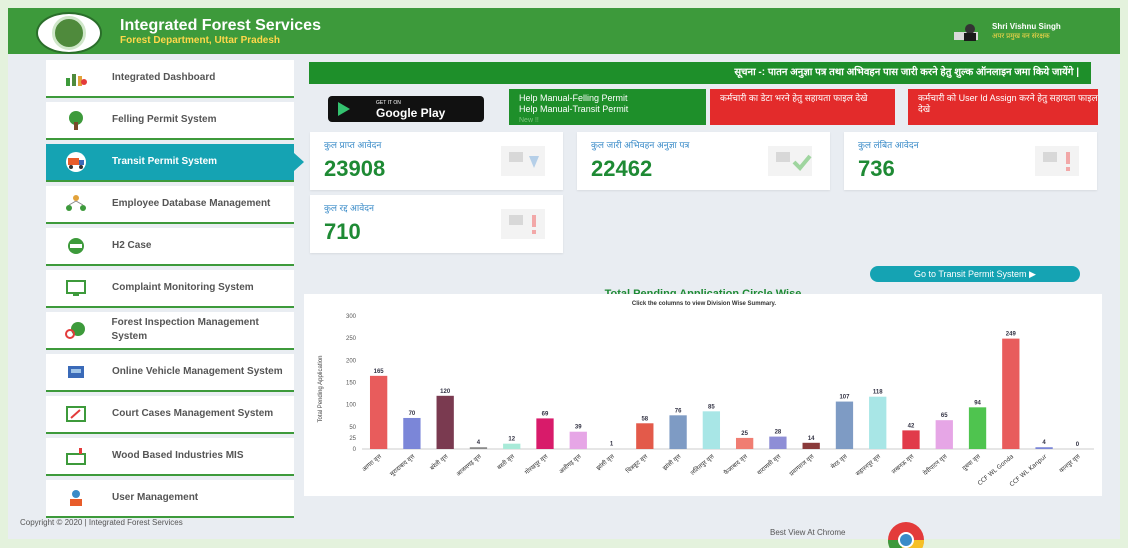 The height and width of the screenshot is (548, 1128). What do you see at coordinates (644, 419) in the screenshot?
I see `bar-value-label: 58` at bounding box center [644, 419].